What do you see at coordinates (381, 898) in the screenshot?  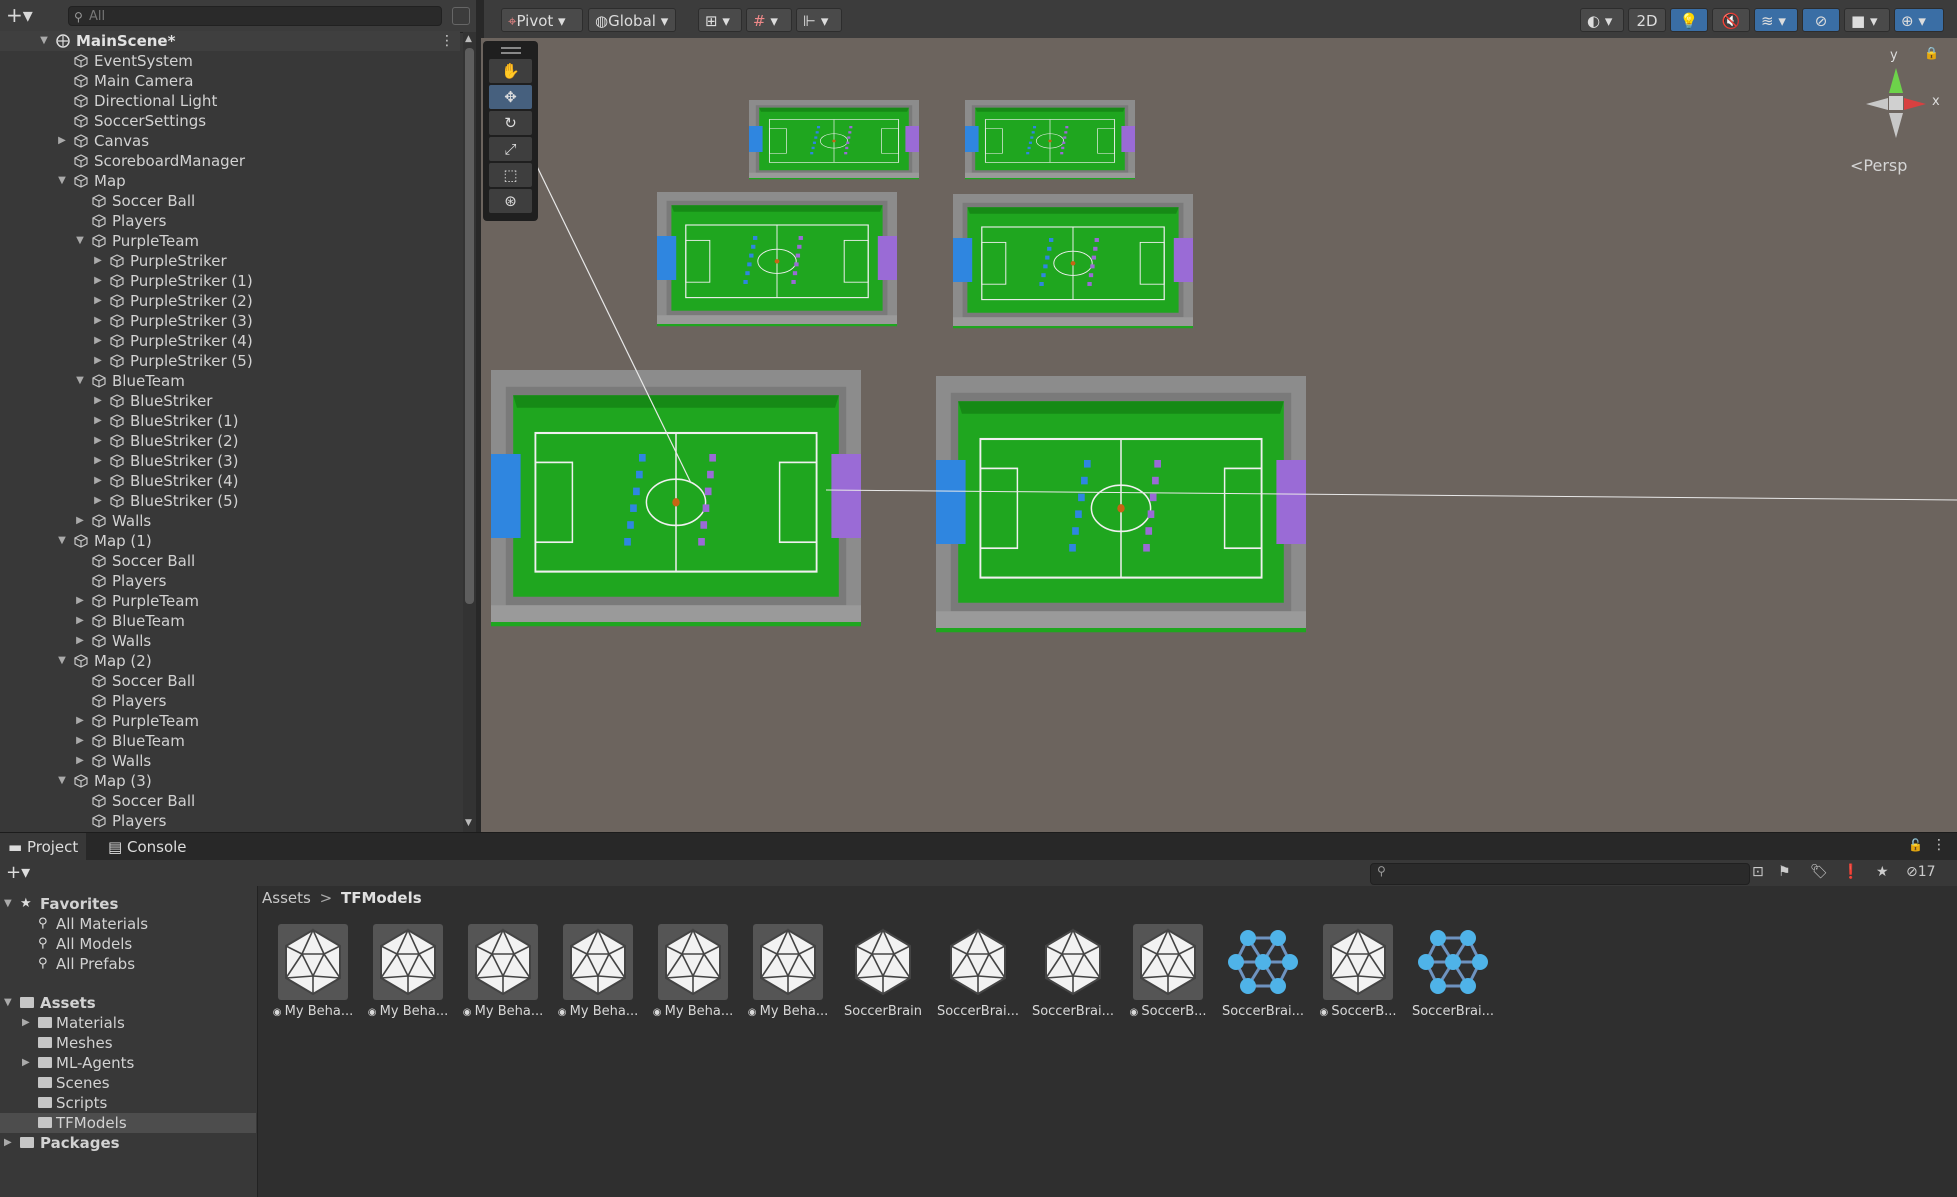 I see `breadcrumb-tfmodels: TFModels` at bounding box center [381, 898].